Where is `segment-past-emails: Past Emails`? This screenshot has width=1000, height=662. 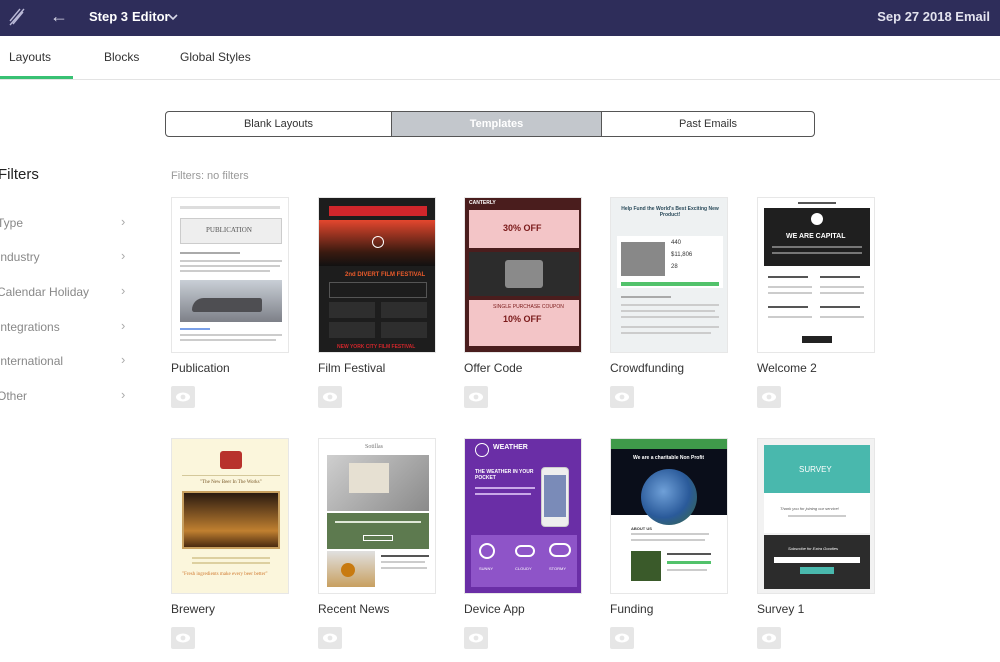 segment-past-emails: Past Emails is located at coordinates (708, 124).